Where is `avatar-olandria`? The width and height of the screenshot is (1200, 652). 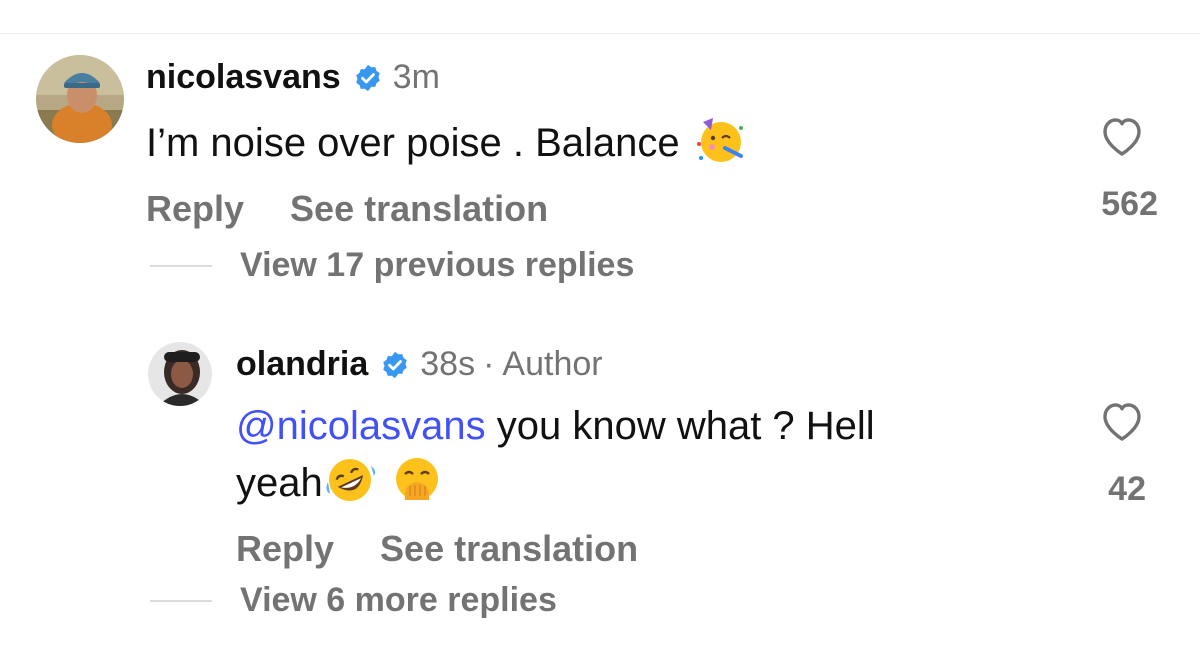
avatar-olandria is located at coordinates (180, 374).